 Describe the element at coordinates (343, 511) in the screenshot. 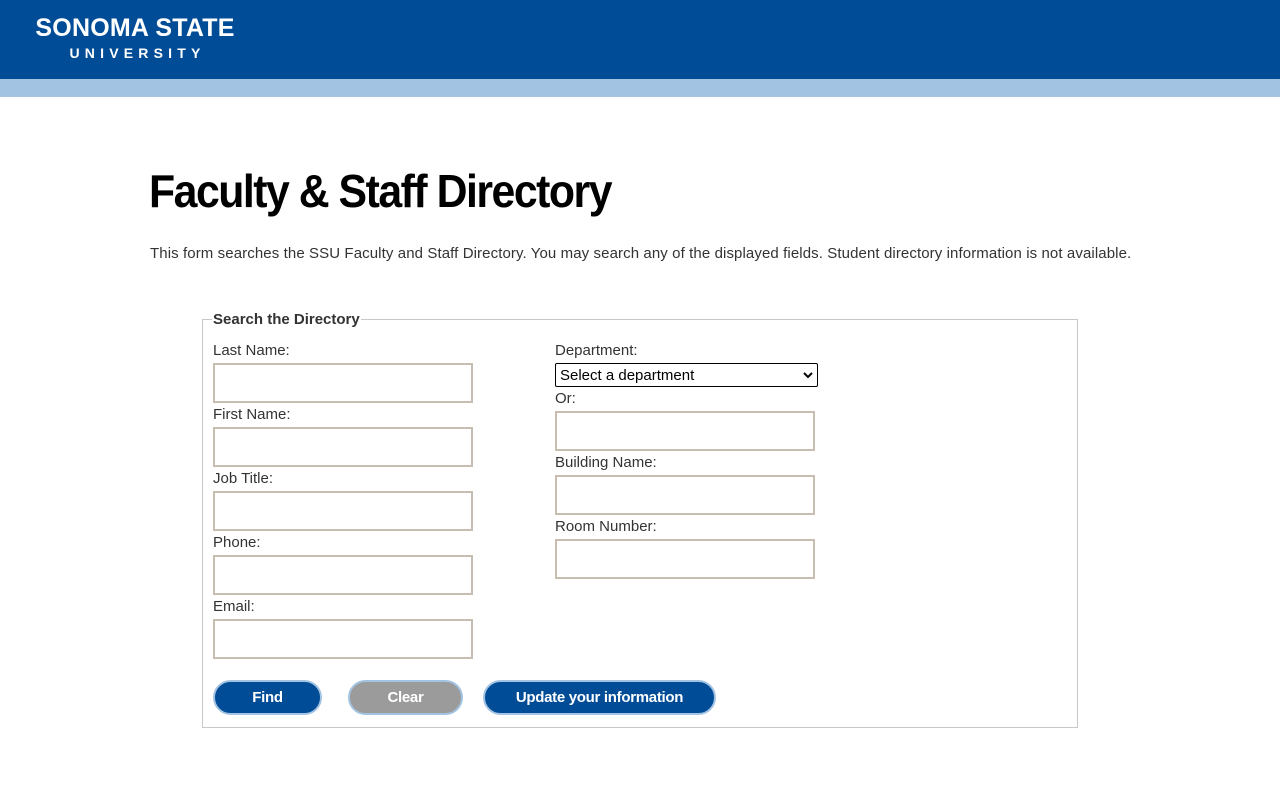

I see `job-title-input` at that location.